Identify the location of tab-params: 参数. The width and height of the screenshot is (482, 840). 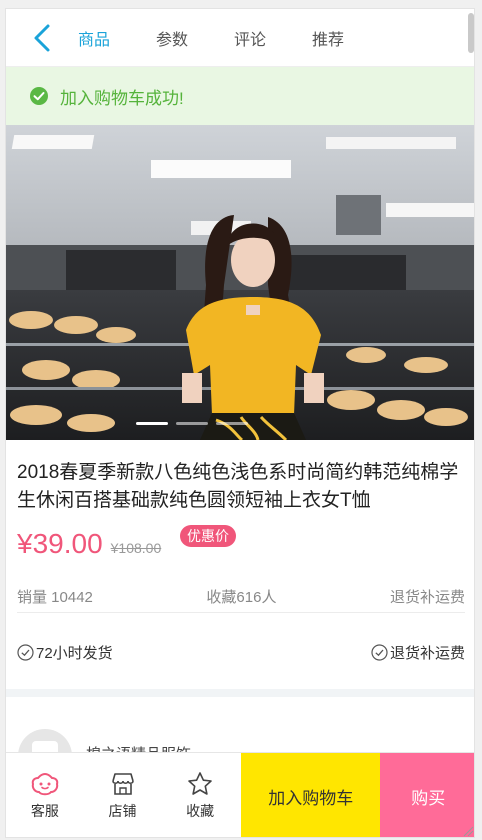
(172, 38).